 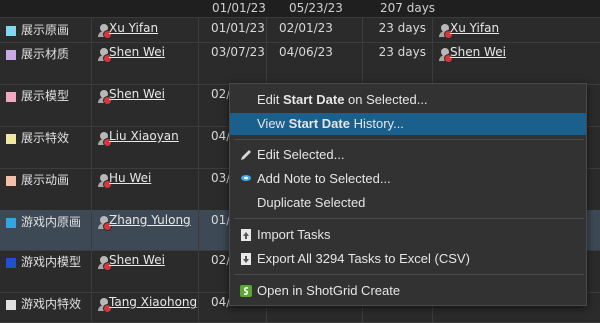 I want to click on user-link: Xu Yifan, so click(x=133, y=28).